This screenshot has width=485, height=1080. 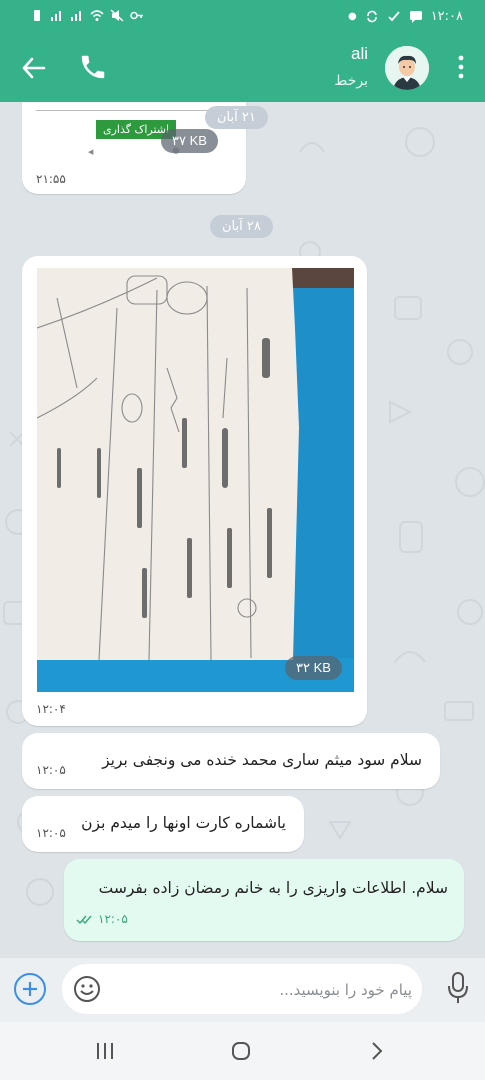 I want to click on phone-icon, so click(x=93, y=67).